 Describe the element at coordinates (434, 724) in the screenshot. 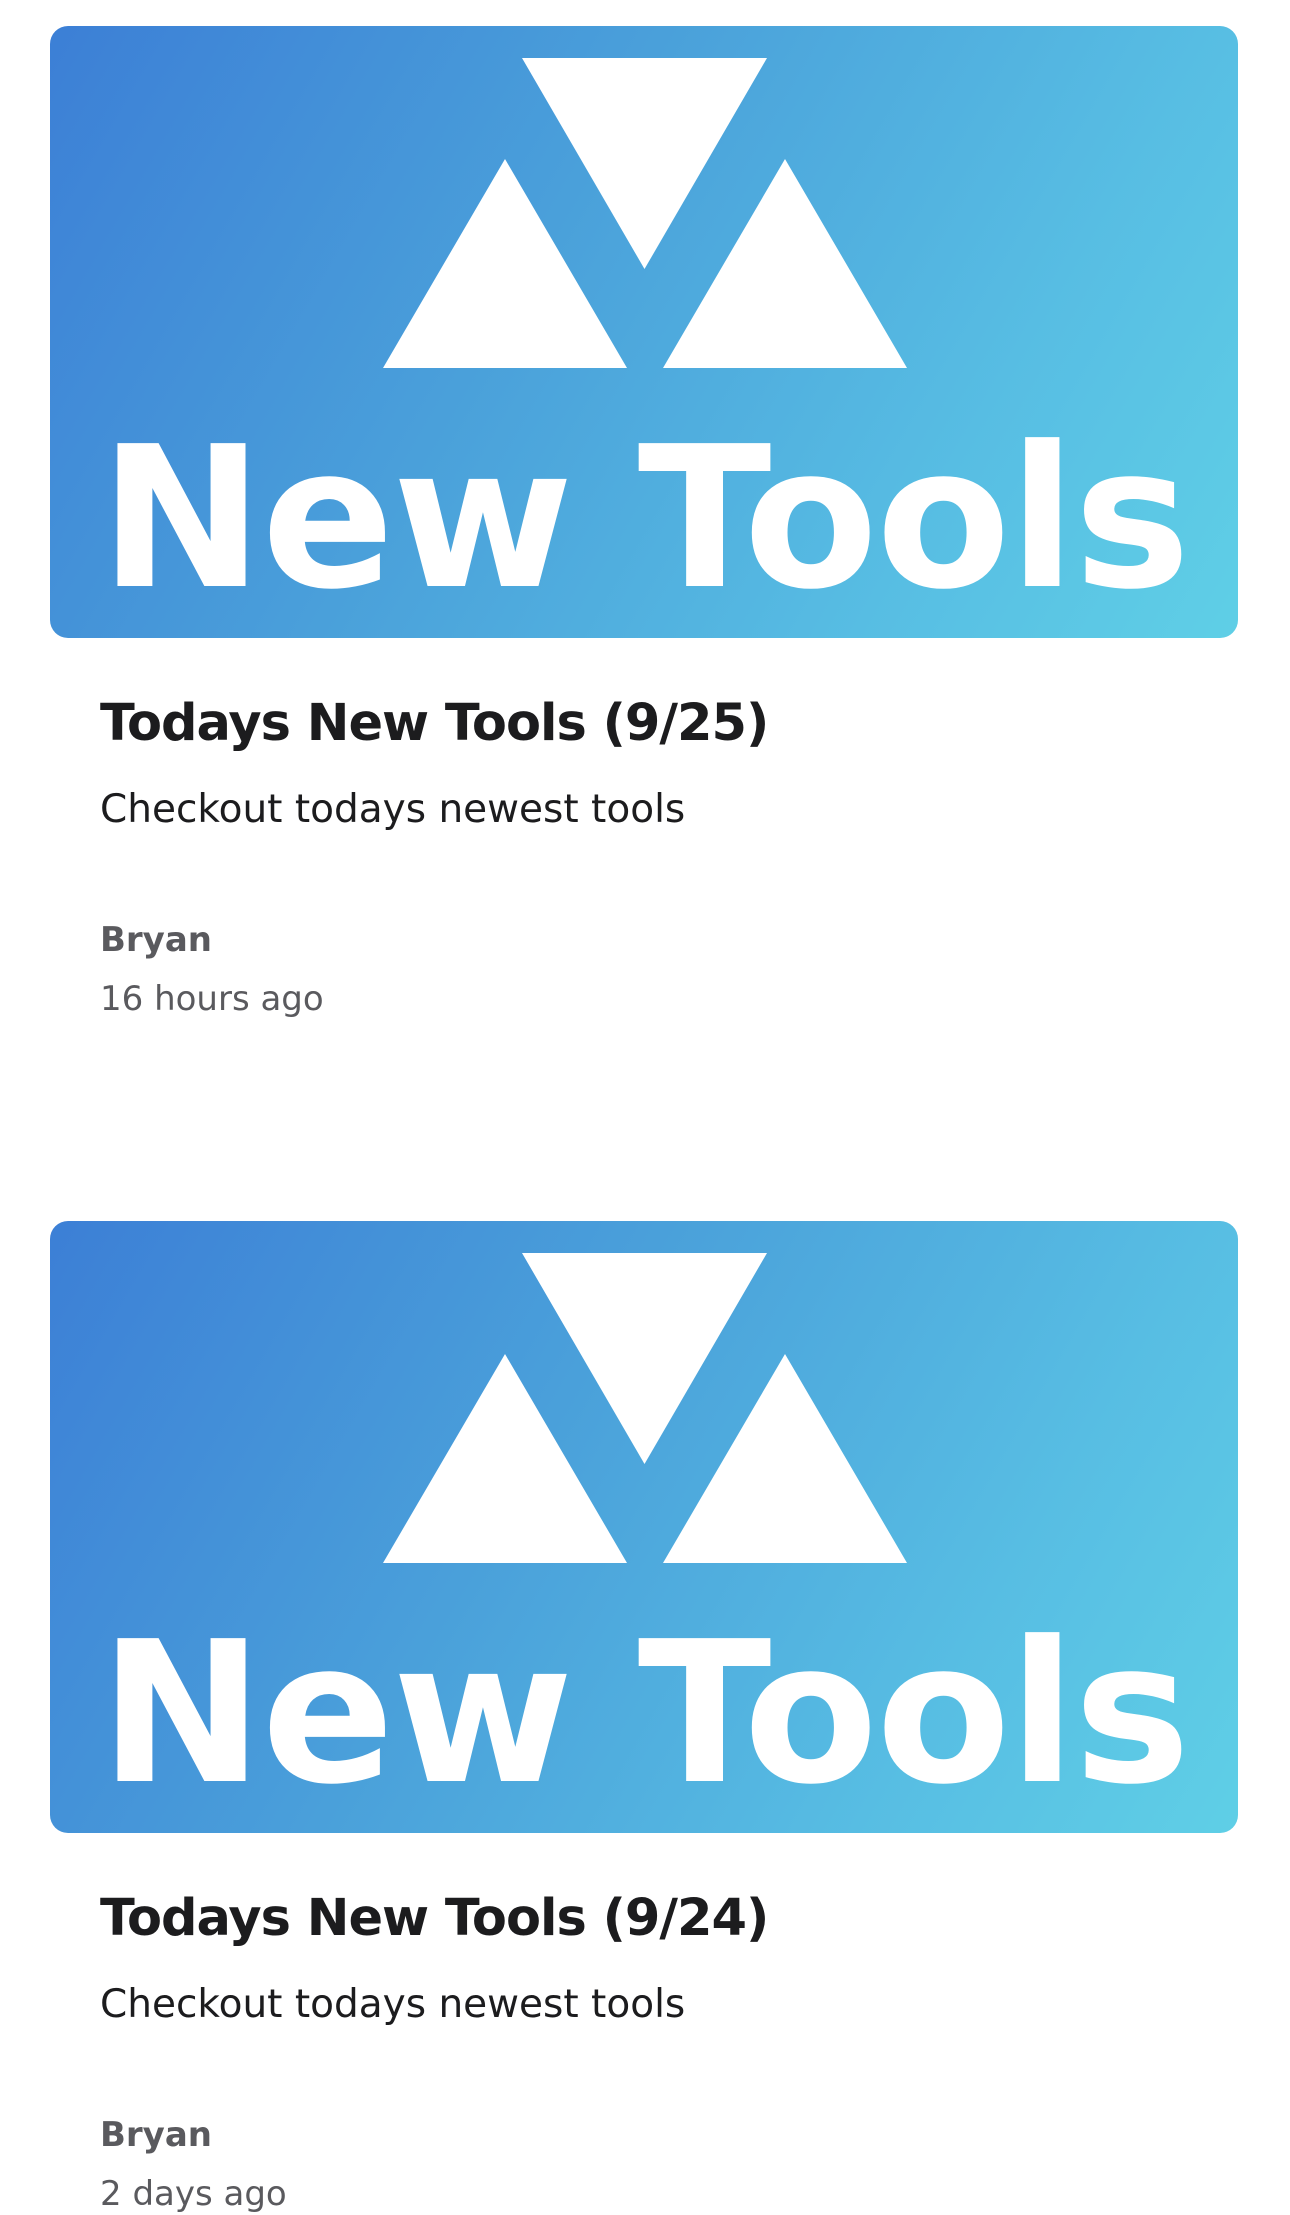

I see `post-title: Todays New Tools (9/25)` at that location.